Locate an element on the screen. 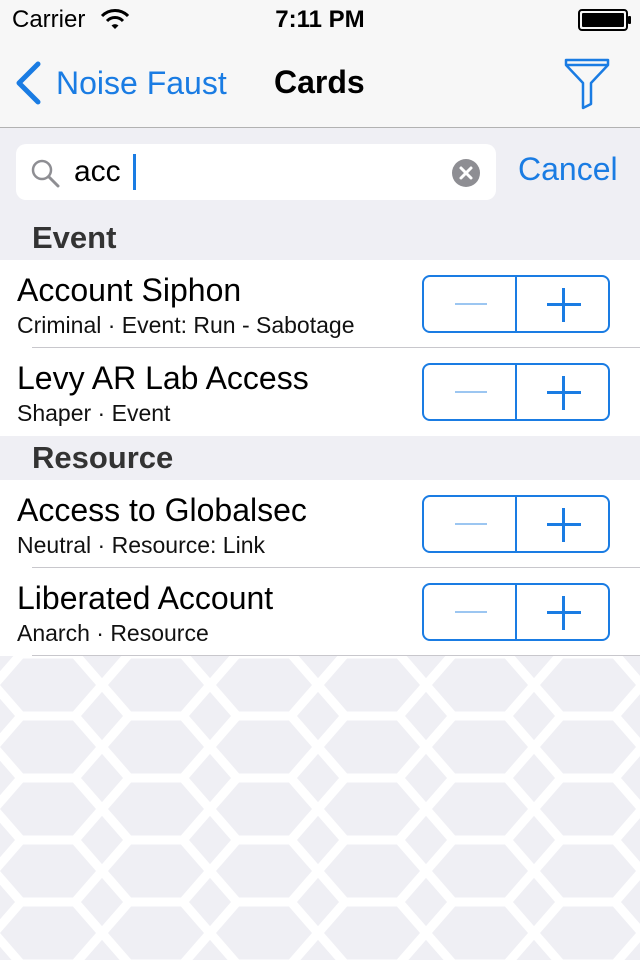 The image size is (640, 960). page-title: Cards is located at coordinates (319, 82).